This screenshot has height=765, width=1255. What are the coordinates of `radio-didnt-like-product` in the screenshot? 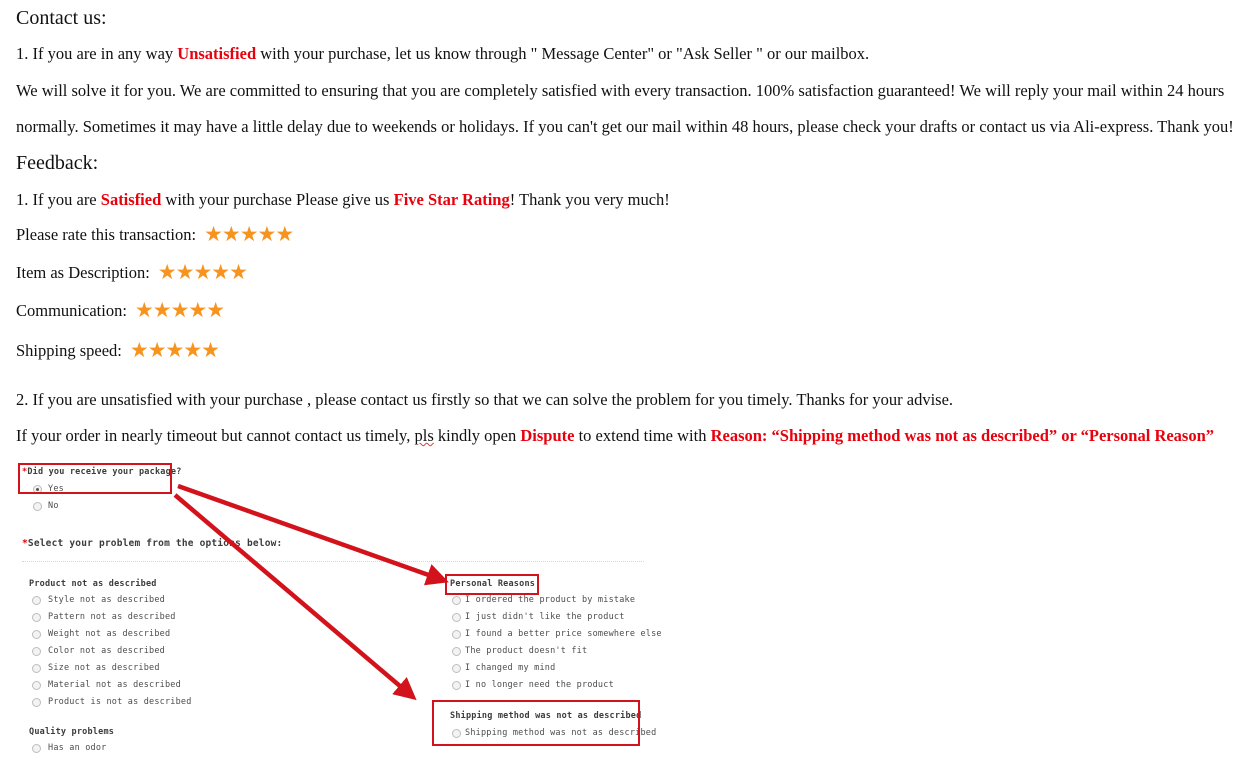 It's located at (456, 617).